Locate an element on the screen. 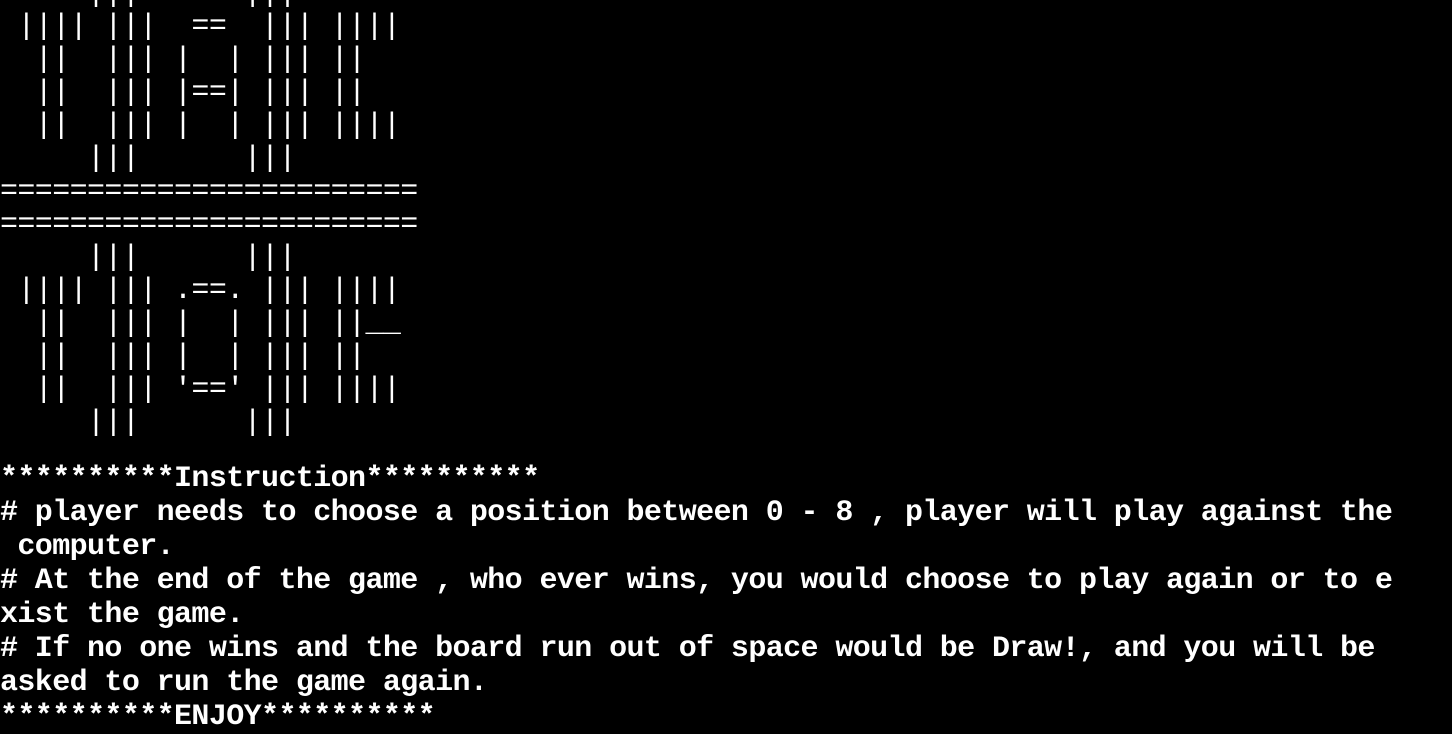 The height and width of the screenshot is (734, 1452). banner-line: |||| ||| == ||| |||| is located at coordinates (200, 27).